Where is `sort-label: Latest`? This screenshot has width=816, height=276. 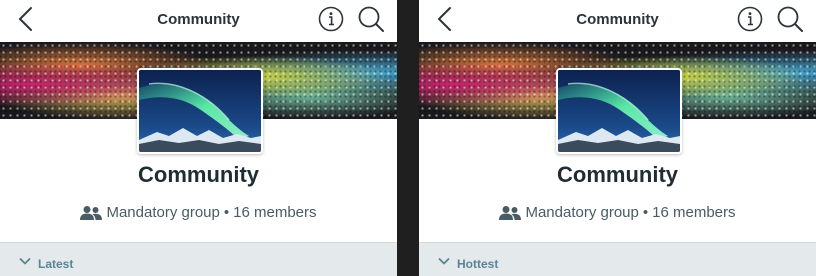 sort-label: Latest is located at coordinates (55, 264).